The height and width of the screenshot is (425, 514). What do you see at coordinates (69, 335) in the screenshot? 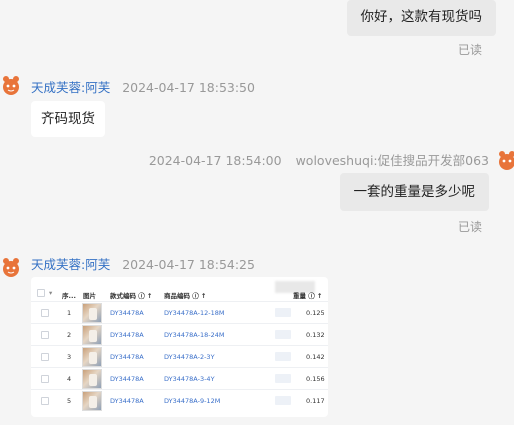
I see `cell-seq: 2` at bounding box center [69, 335].